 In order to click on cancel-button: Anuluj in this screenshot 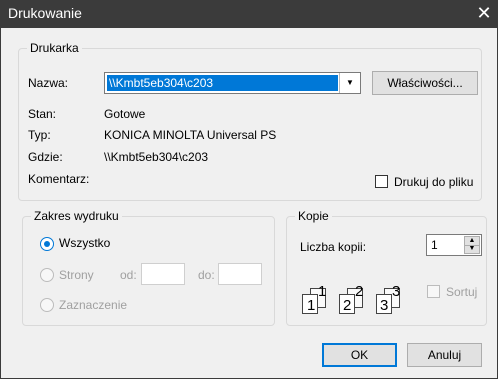, I will do `click(444, 355)`.